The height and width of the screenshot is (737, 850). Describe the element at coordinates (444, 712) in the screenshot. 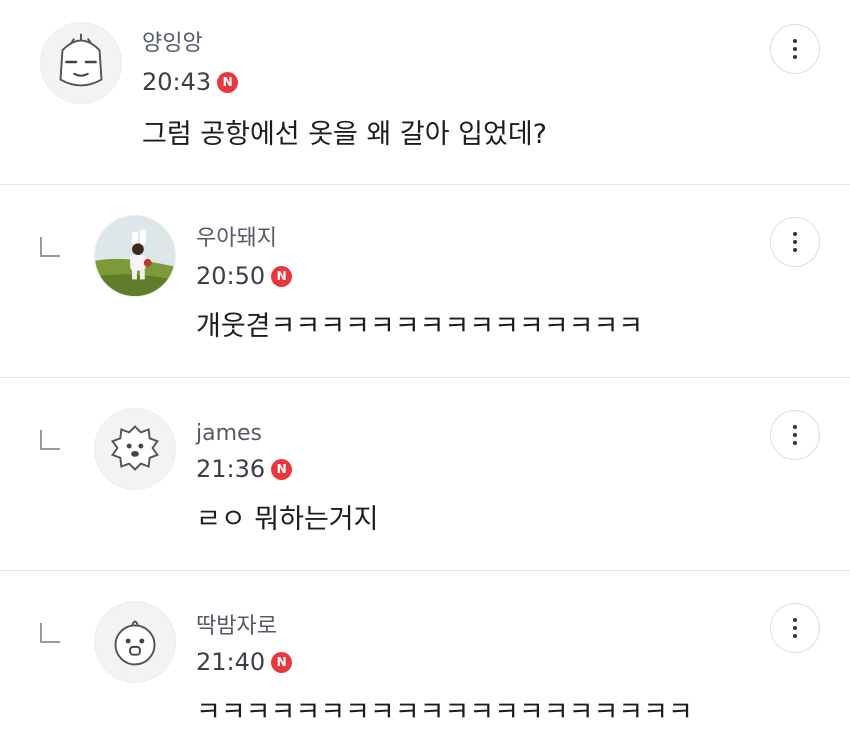

I see `comment-text: ㅋㅋㅋㅋㅋㅋㅋㅋㅋㅋㅋㅋㅋㅋㅋㅋㅋㅋㅋㅋ` at that location.